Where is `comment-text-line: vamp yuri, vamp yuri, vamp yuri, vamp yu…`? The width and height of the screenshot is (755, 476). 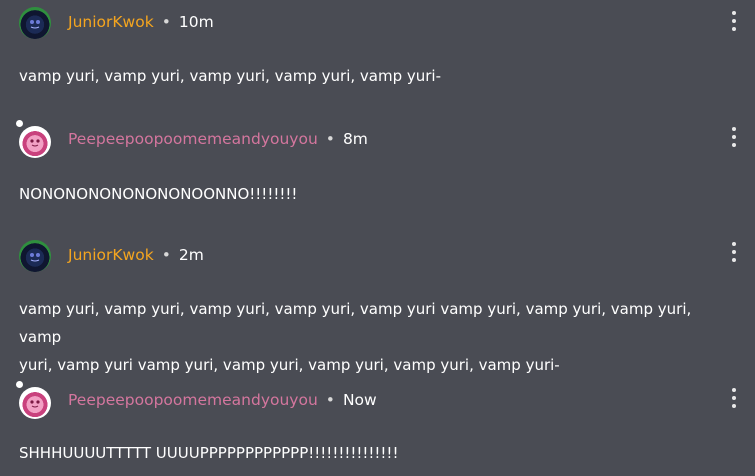
comment-text-line: vamp yuri, vamp yuri, vamp yuri, vamp yu… is located at coordinates (355, 323).